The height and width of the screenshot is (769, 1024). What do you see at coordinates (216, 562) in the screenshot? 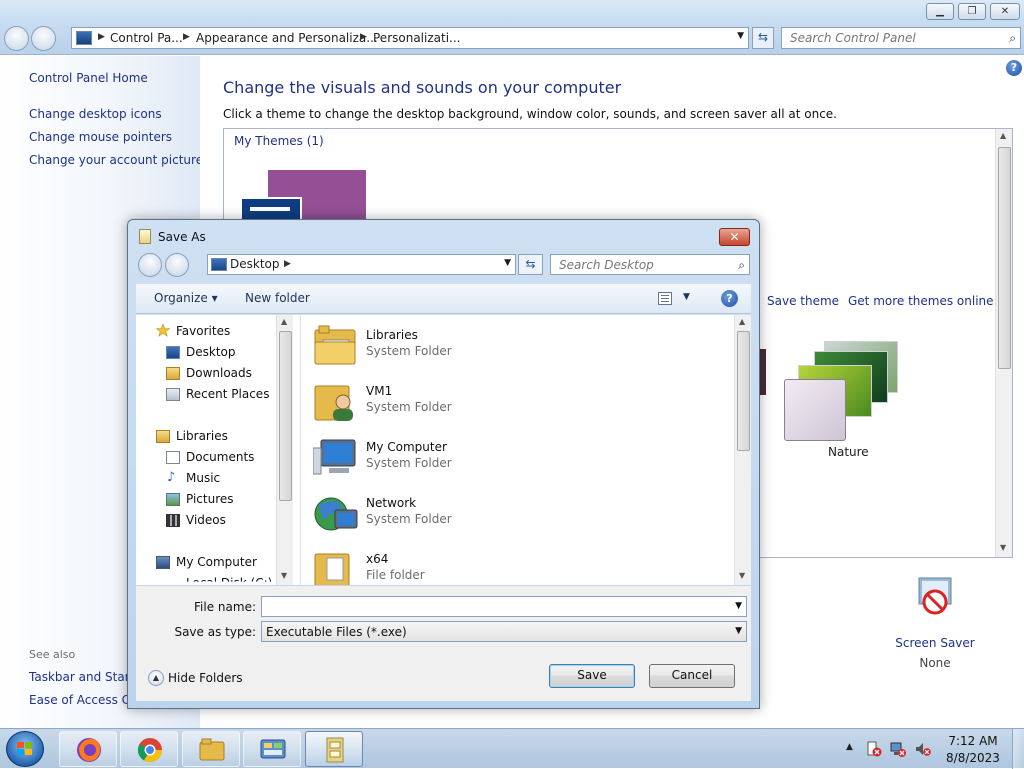
I see `nav-my-computer: My Computer` at bounding box center [216, 562].